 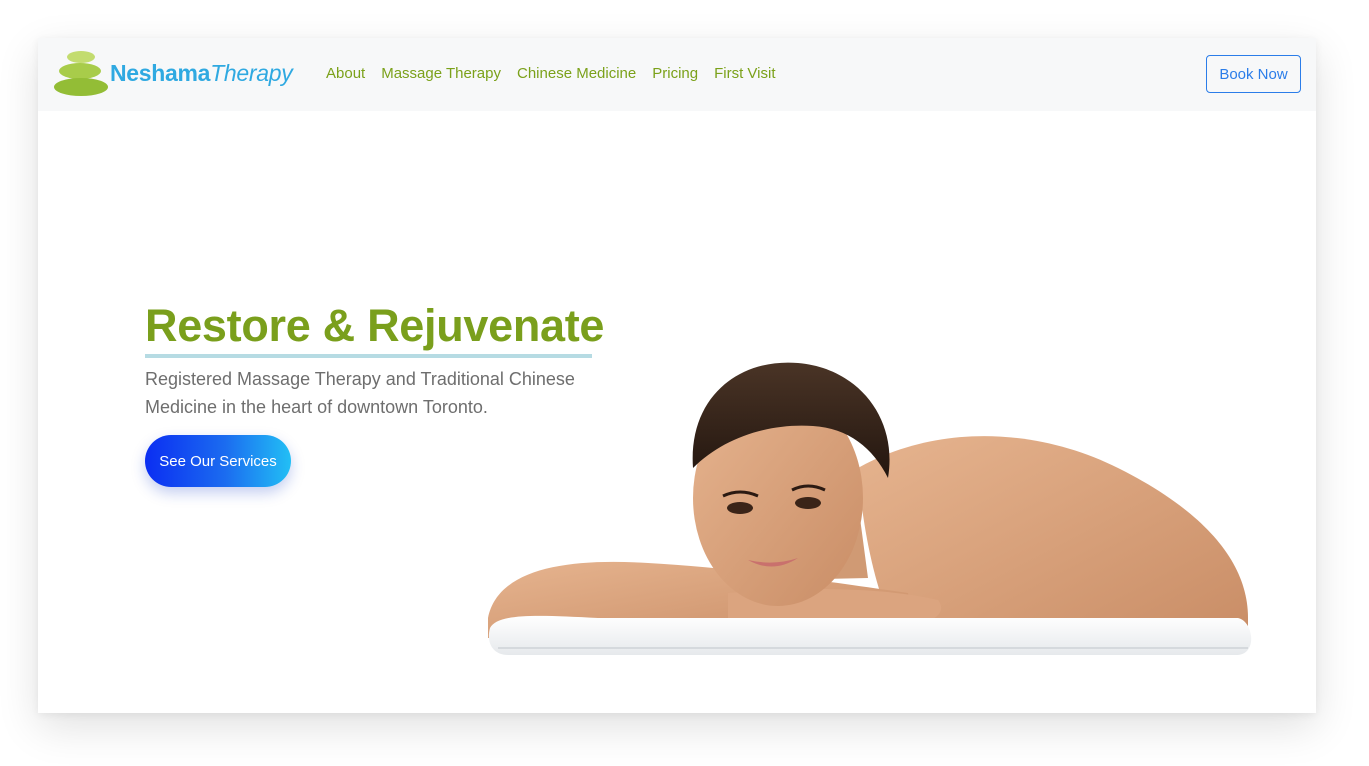 I want to click on nav-link-first-visit: First Visit, so click(x=744, y=73).